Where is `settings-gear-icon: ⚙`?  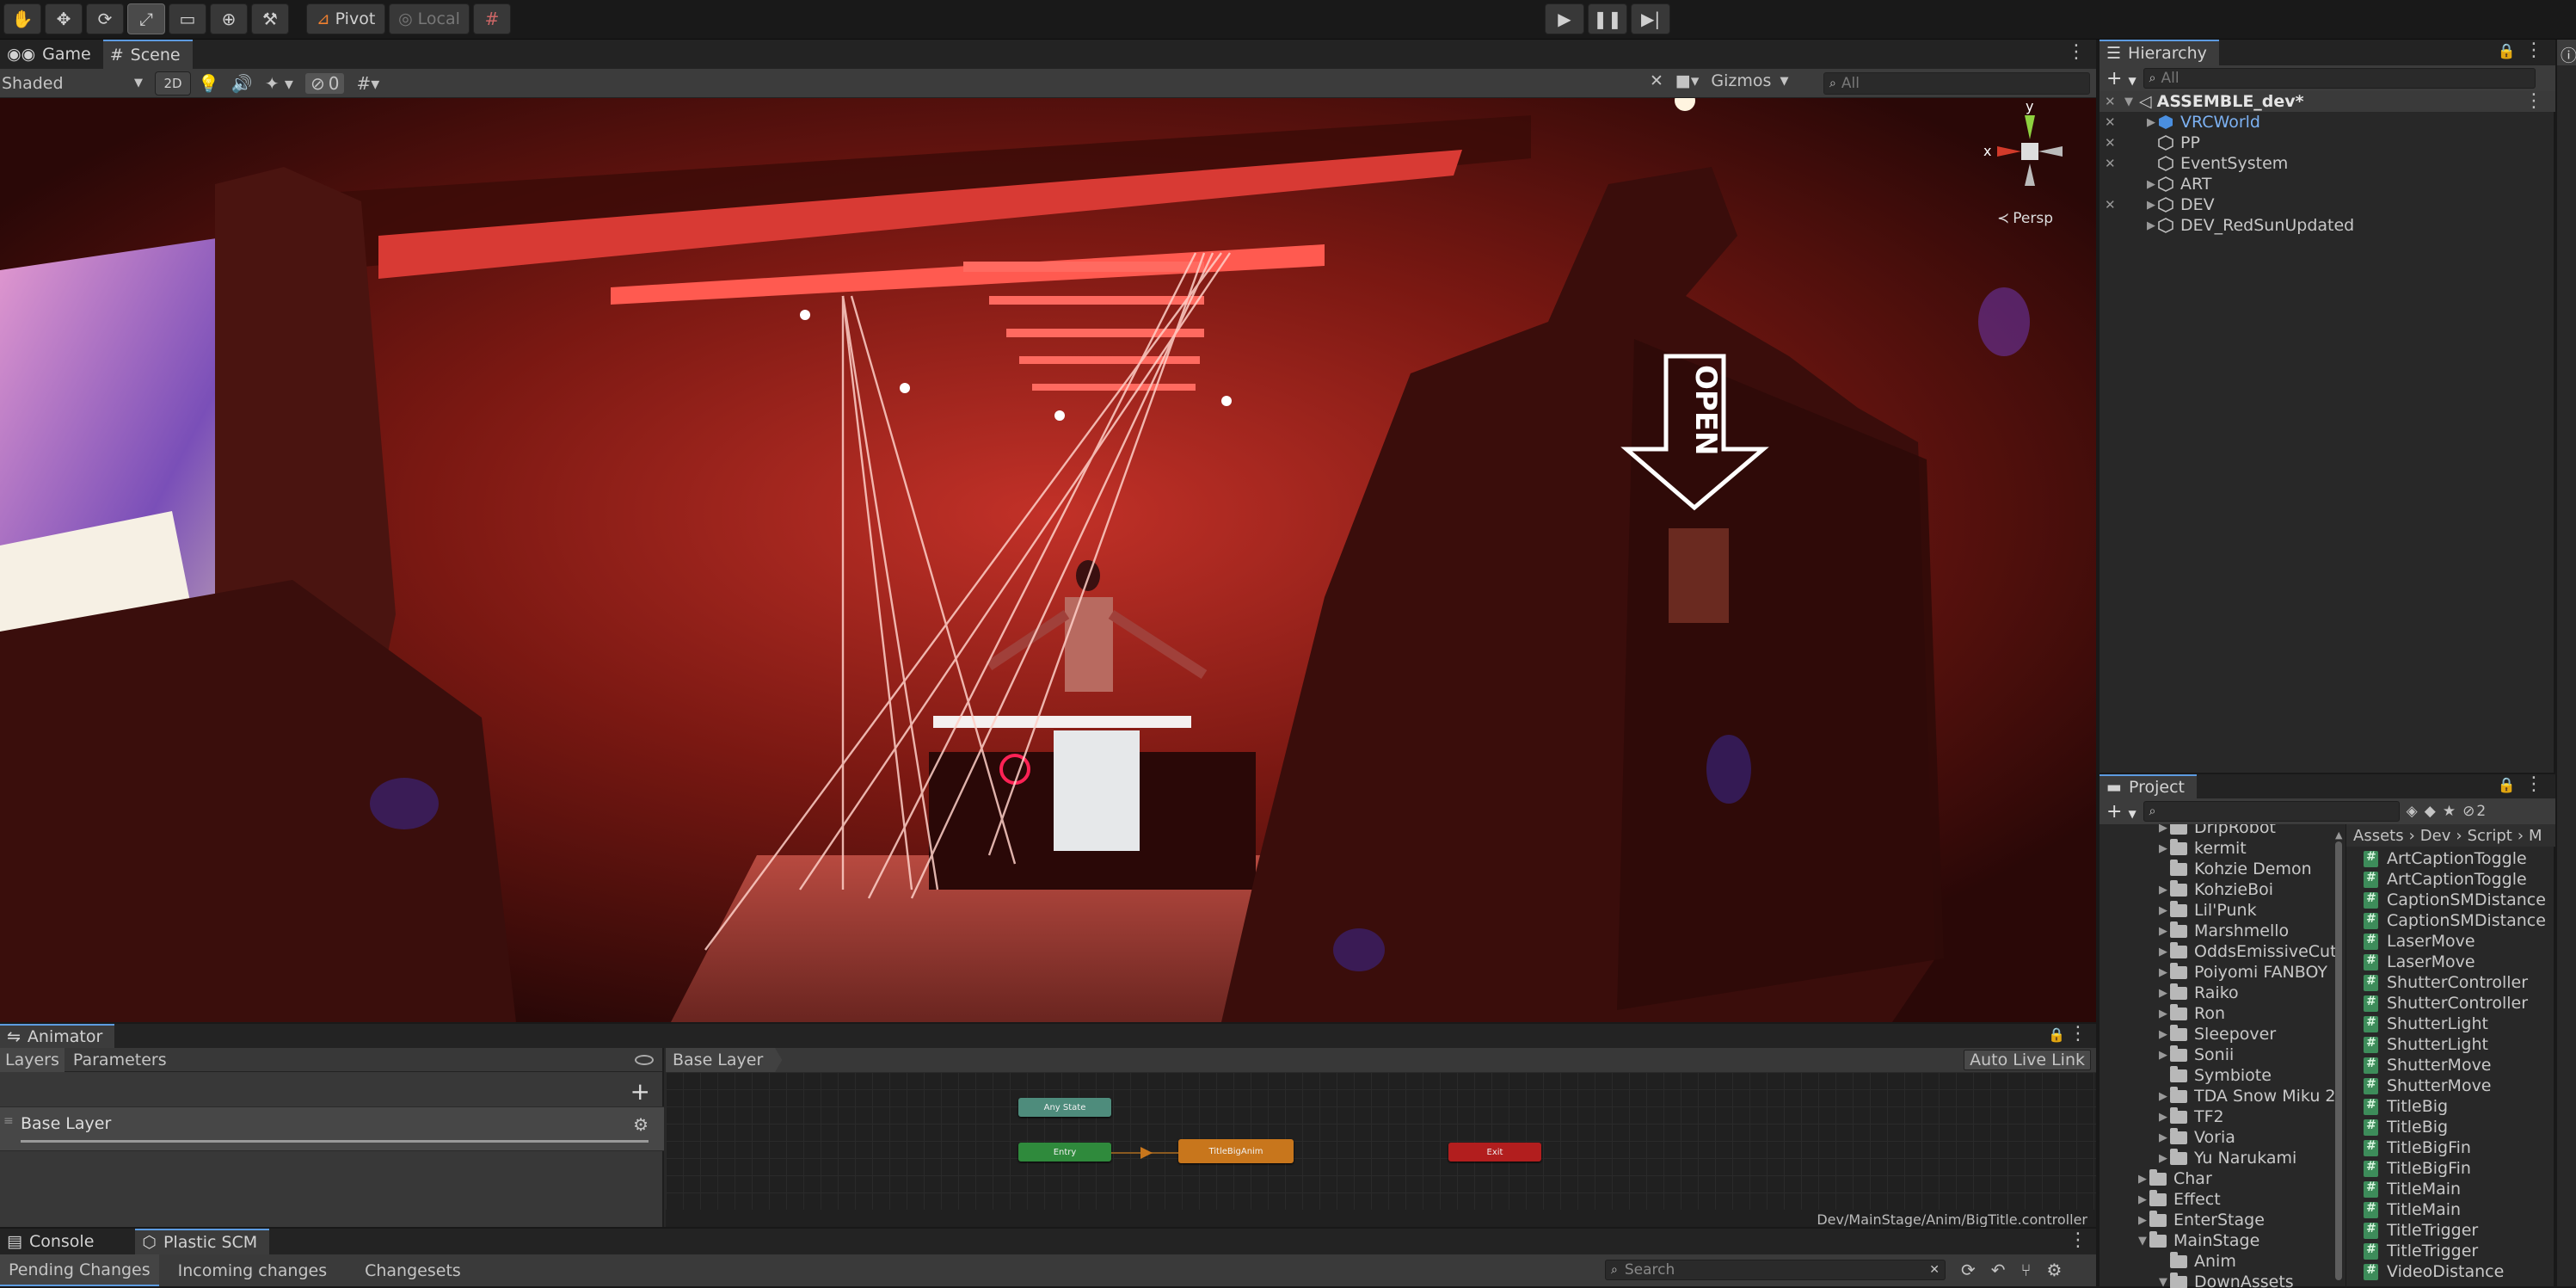
settings-gear-icon: ⚙ is located at coordinates (2055, 1270).